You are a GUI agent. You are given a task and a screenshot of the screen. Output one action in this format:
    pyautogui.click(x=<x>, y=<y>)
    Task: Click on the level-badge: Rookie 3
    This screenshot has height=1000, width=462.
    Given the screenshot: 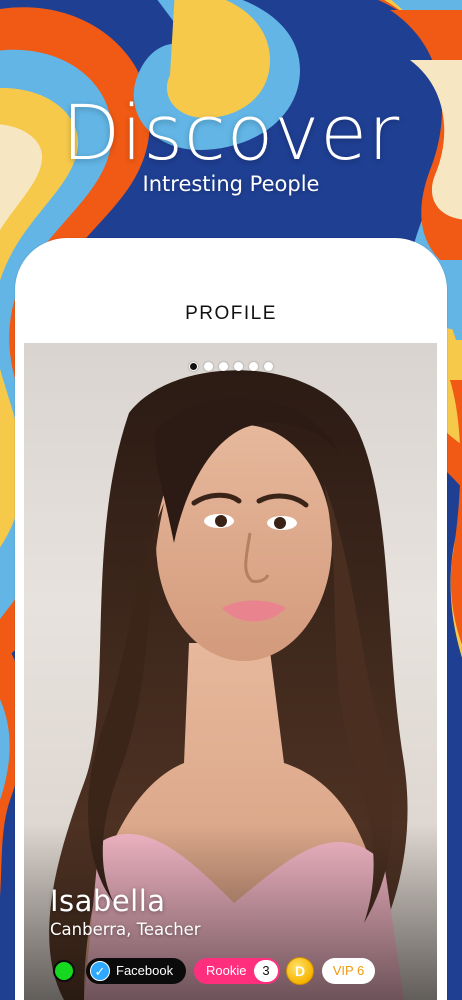 What is the action you would take?
    pyautogui.click(x=237, y=971)
    